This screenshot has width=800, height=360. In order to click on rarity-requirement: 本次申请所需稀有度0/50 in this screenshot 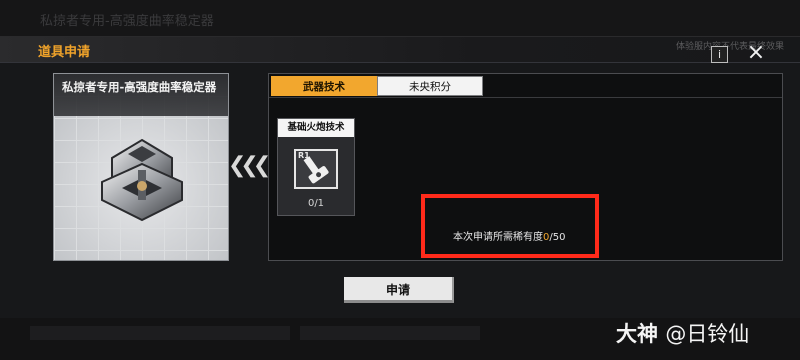, I will do `click(509, 235)`.